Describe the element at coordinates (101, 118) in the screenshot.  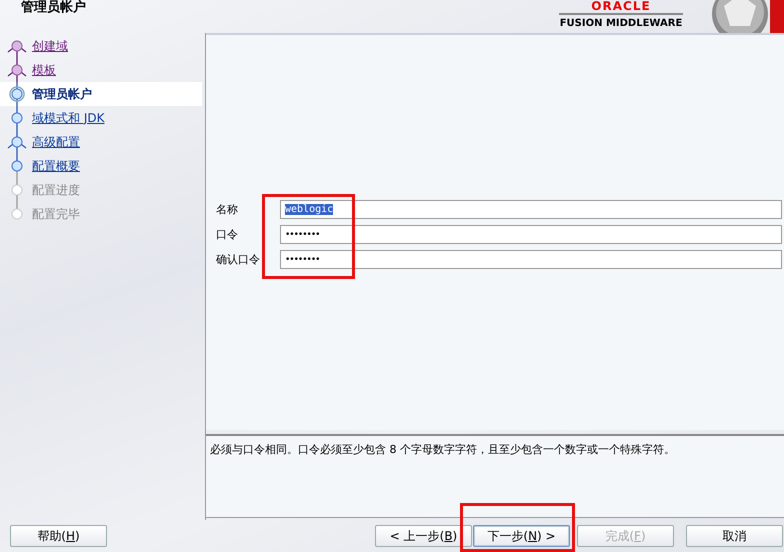
I see `step-item: 域模式和 JDK` at that location.